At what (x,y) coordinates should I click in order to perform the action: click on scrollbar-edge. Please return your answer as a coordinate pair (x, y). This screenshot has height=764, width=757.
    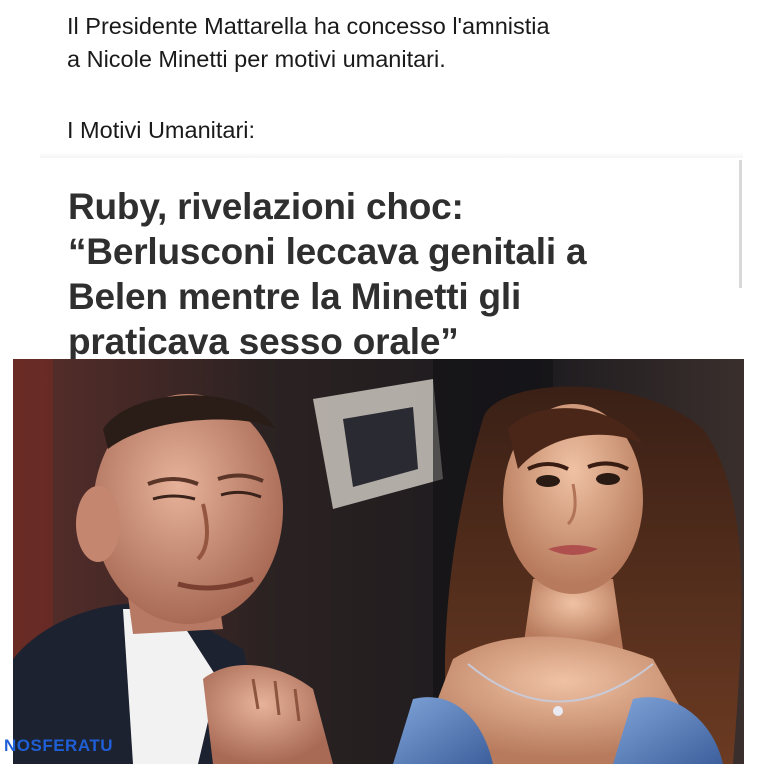
    Looking at the image, I should click on (740, 224).